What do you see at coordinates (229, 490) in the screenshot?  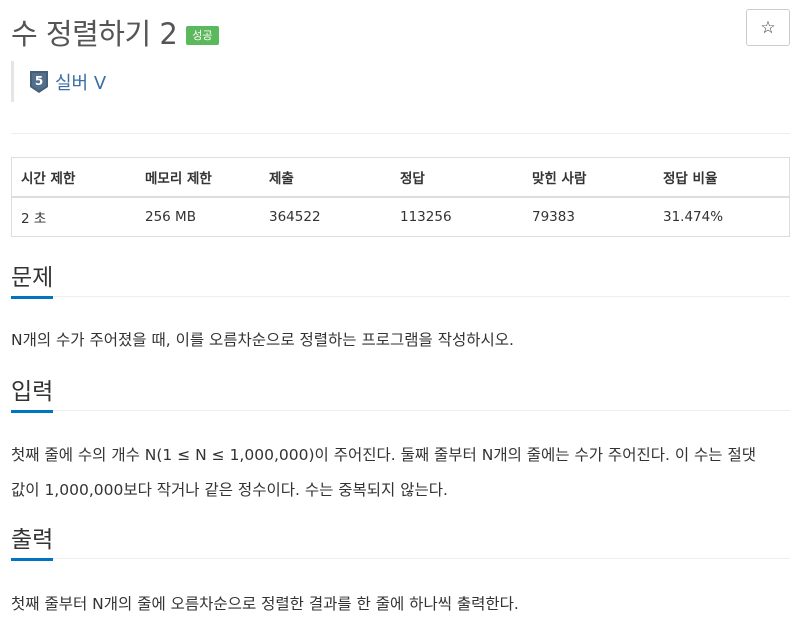 I see `input-description-line-2: 값이 1,000,000보다 작거나 같은 정수이다. 수는 중복되지 않는다.` at bounding box center [229, 490].